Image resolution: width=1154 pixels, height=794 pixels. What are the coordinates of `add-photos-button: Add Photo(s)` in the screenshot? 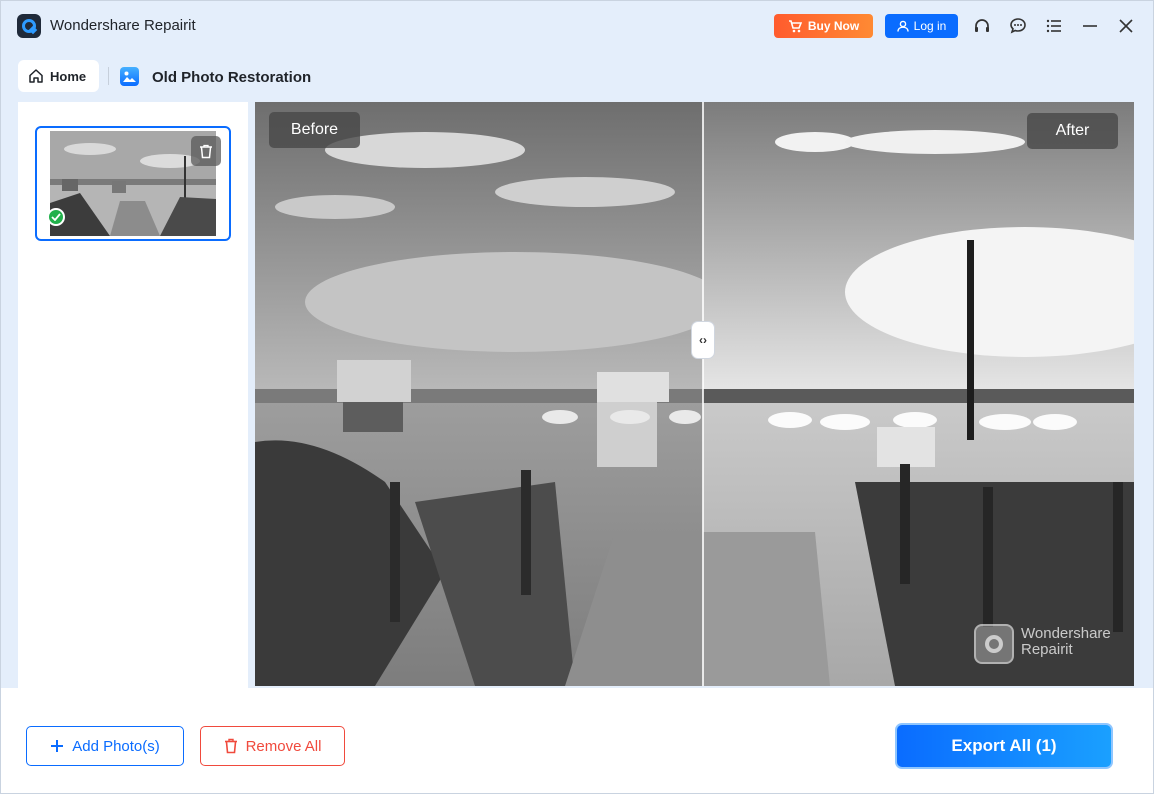 It's located at (105, 746).